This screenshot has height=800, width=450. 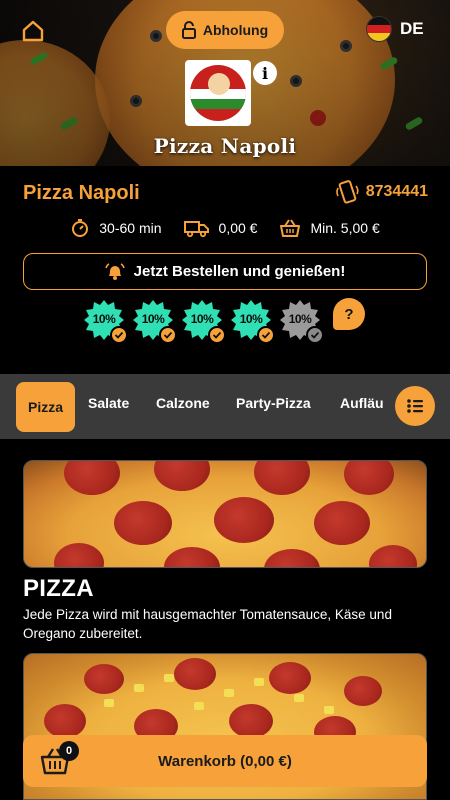 I want to click on phone-icon, so click(x=347, y=192).